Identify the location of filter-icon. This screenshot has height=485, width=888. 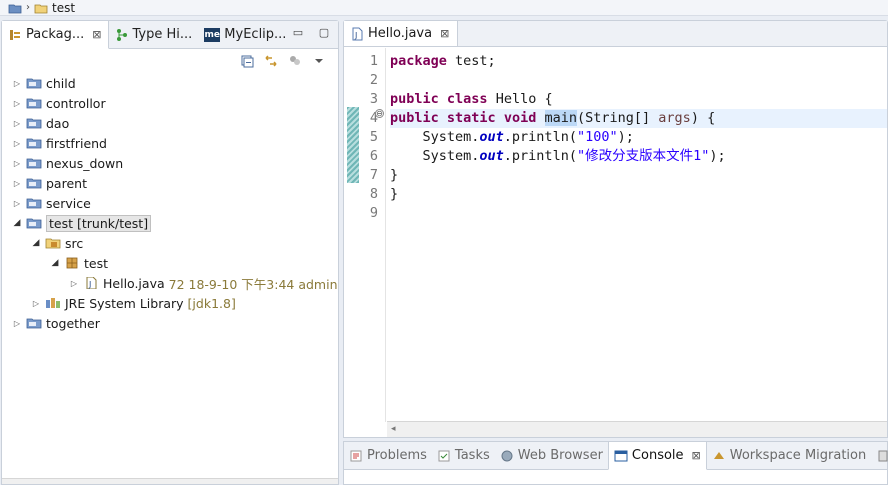
(295, 61).